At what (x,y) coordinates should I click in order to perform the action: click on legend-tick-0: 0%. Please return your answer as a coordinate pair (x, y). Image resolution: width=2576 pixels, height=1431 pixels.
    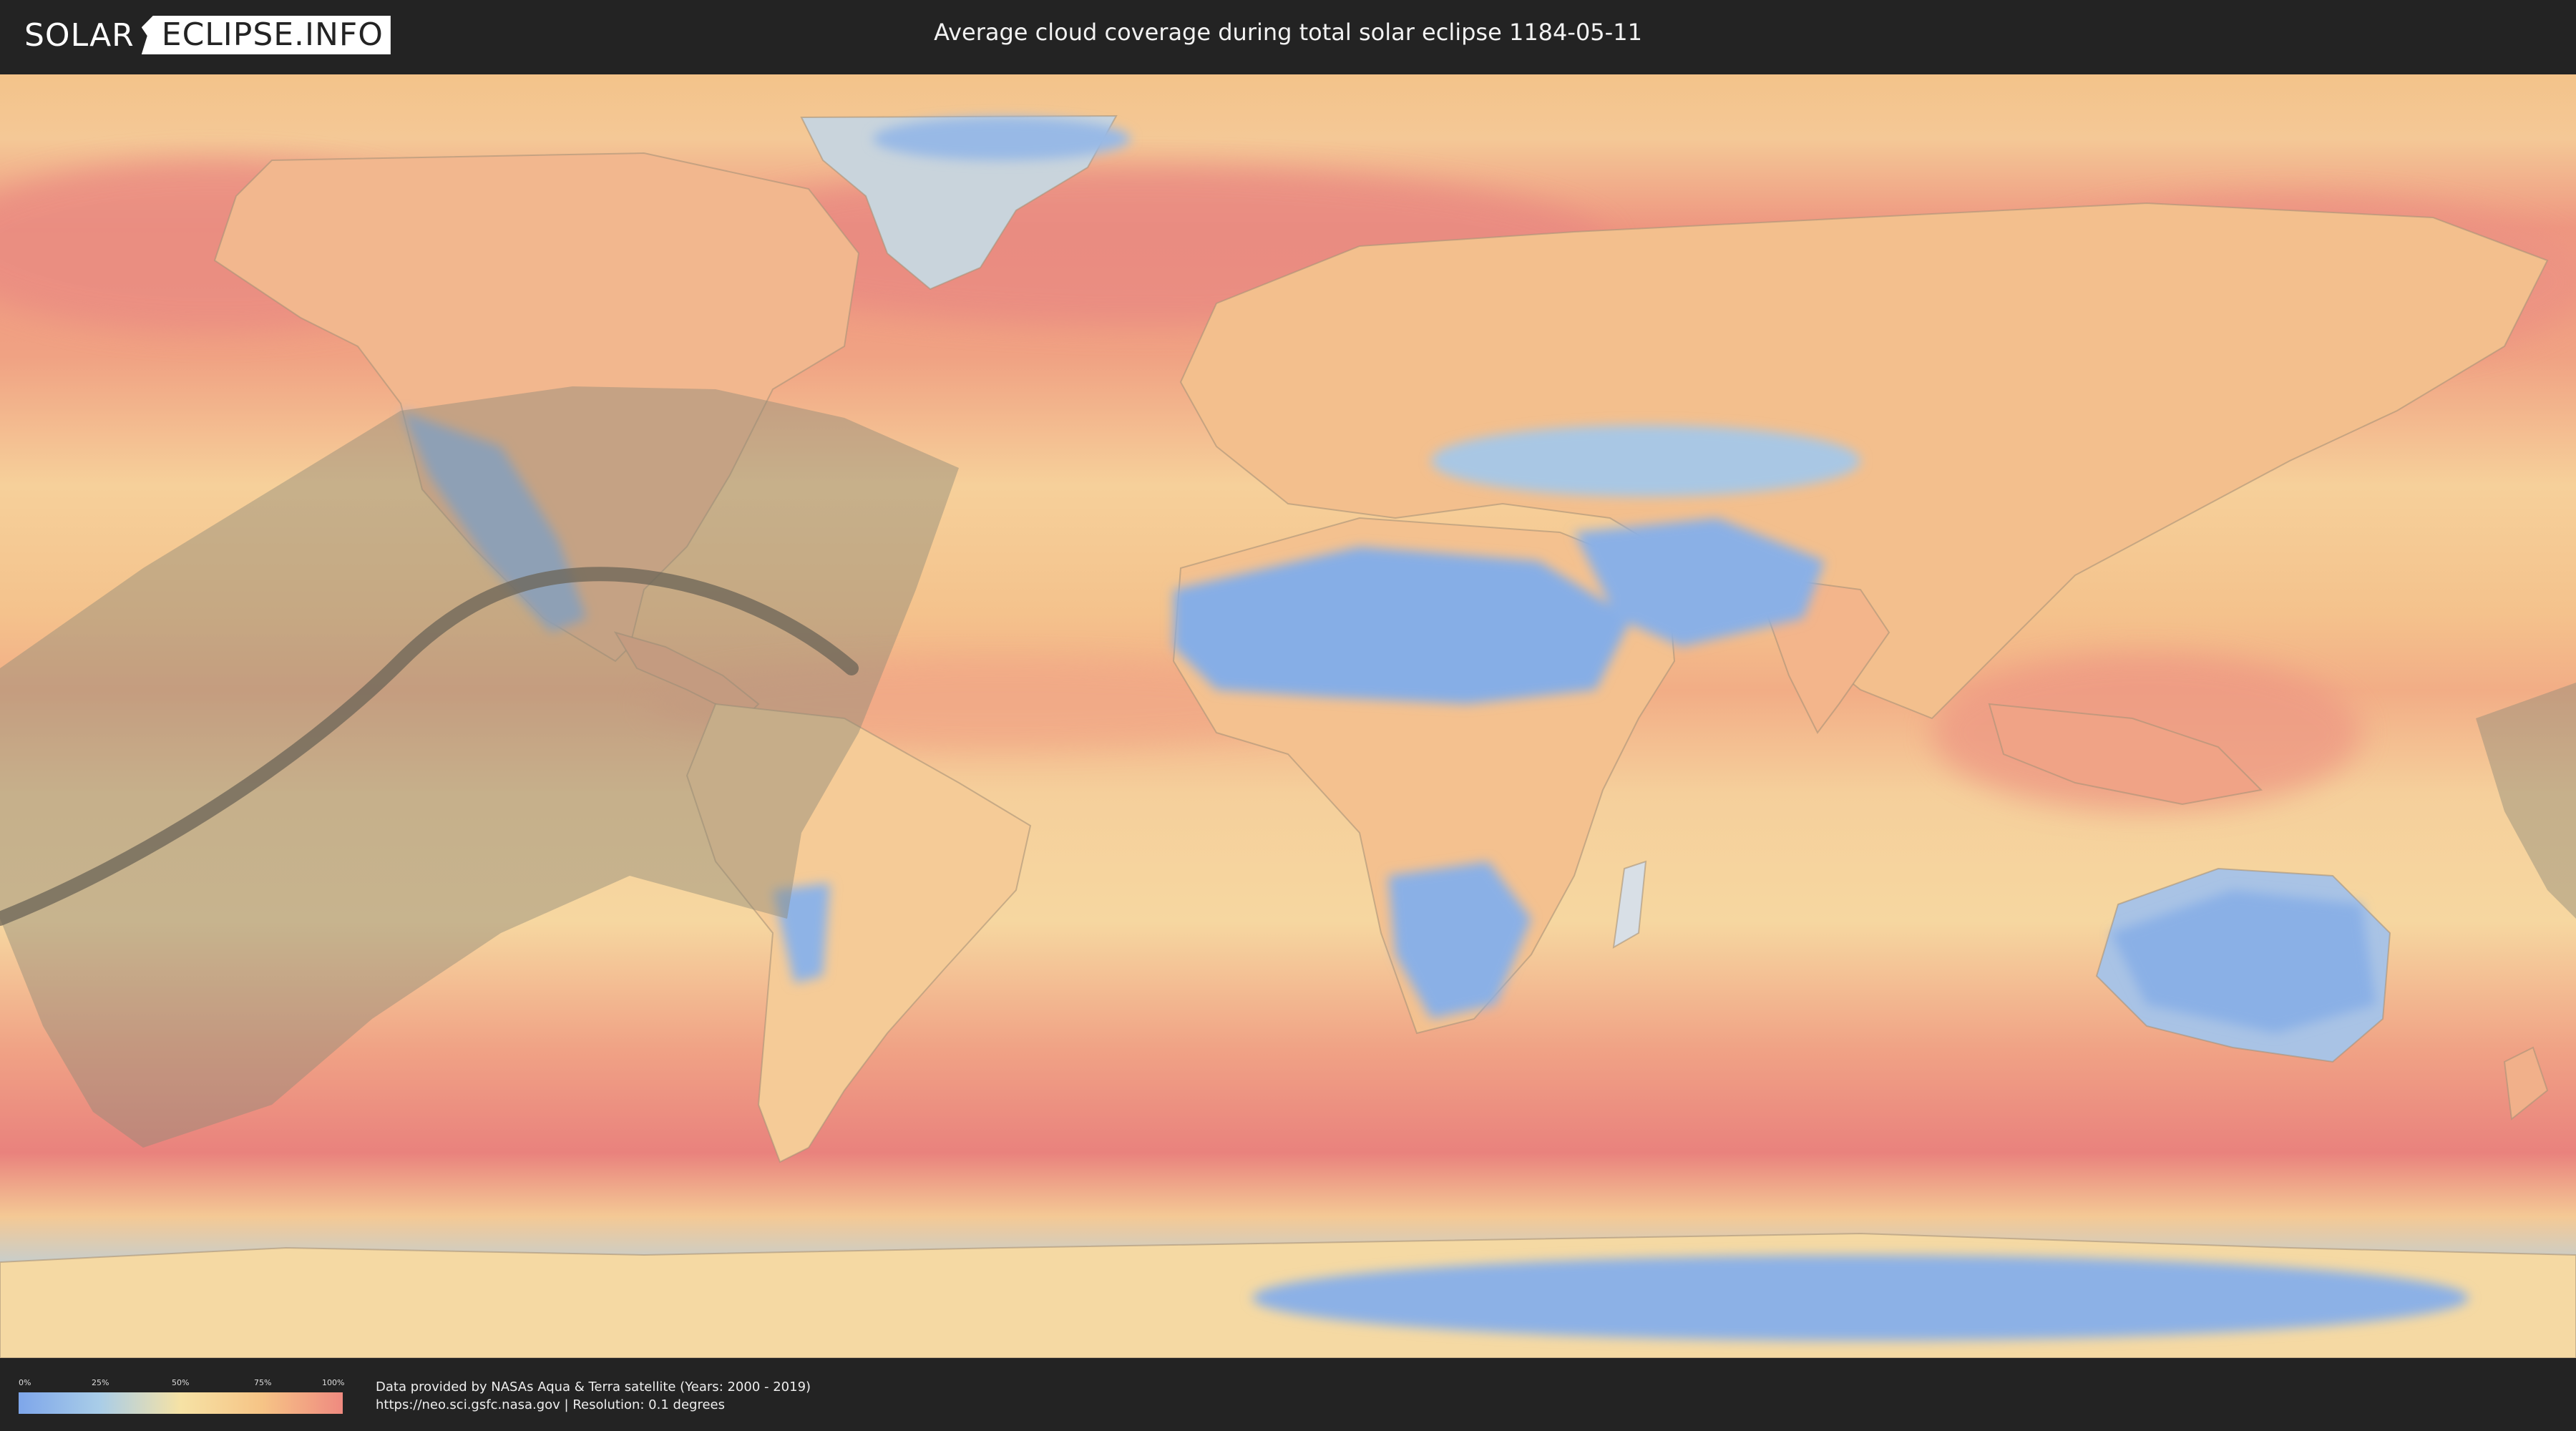
    Looking at the image, I should click on (25, 1383).